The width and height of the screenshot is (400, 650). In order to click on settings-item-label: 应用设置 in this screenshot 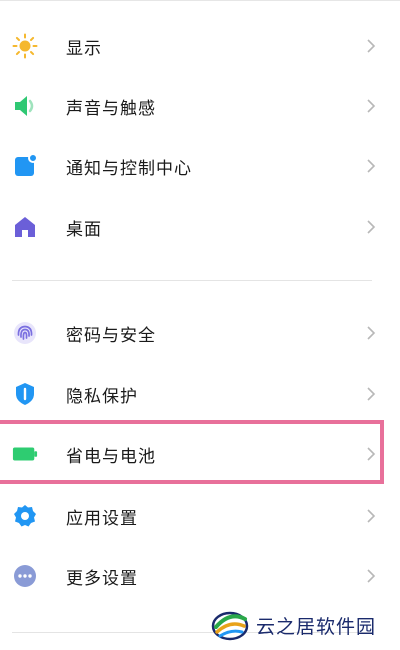, I will do `click(102, 518)`.